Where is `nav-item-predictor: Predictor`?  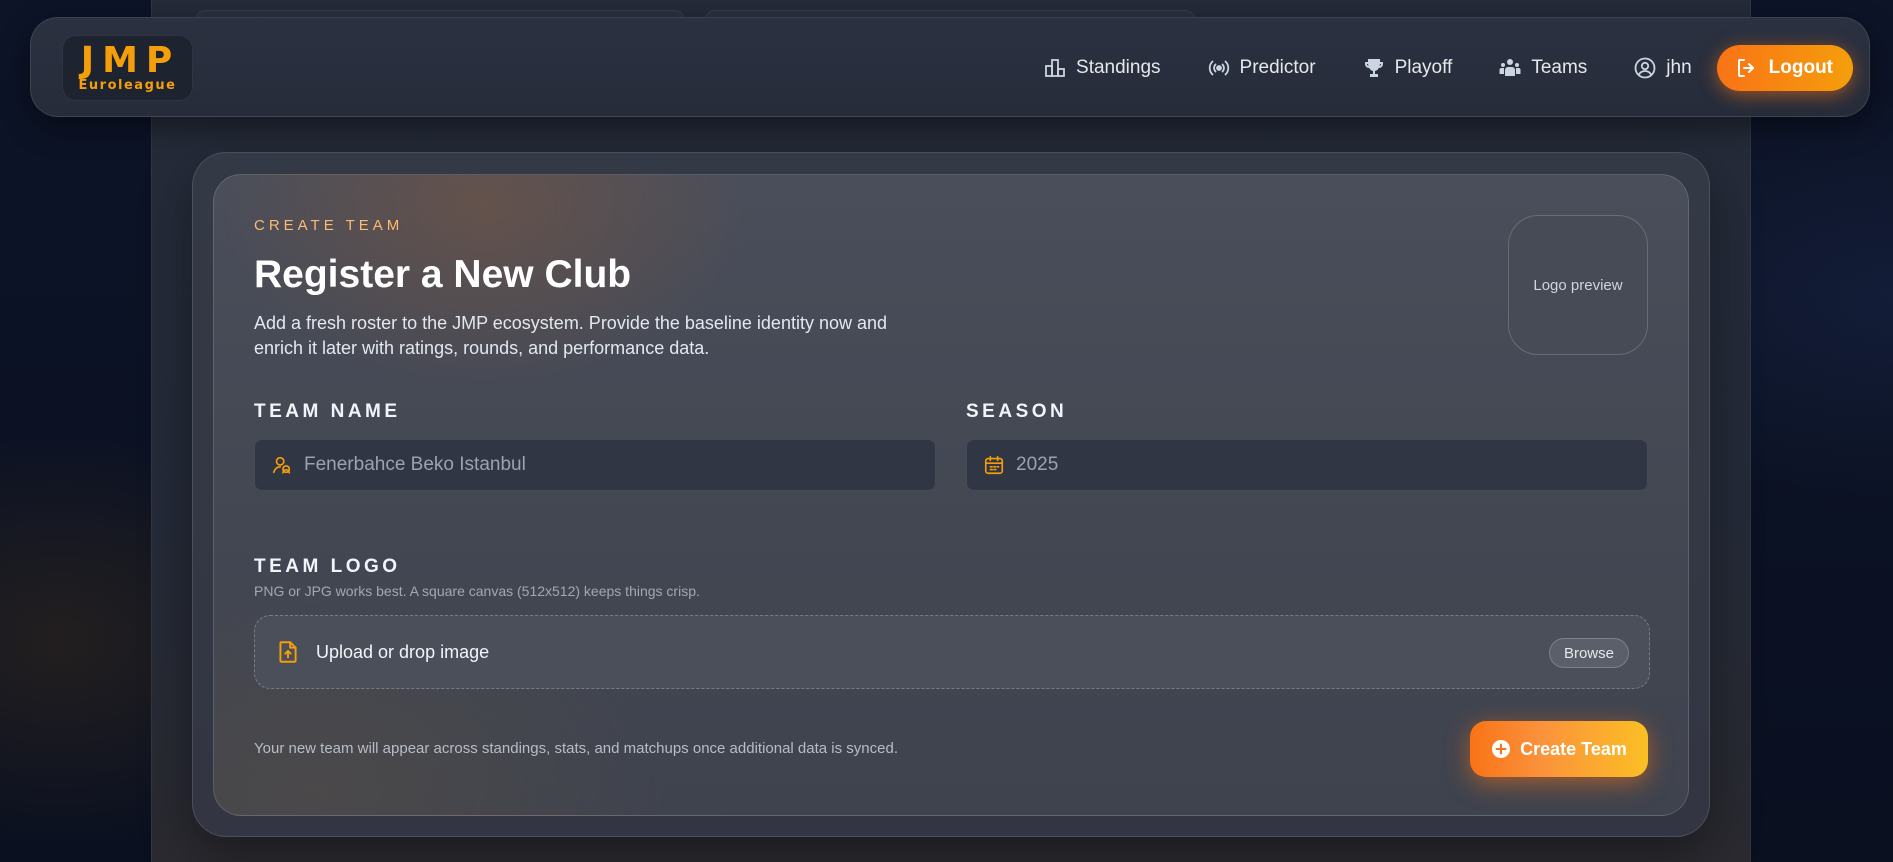 nav-item-predictor: Predictor is located at coordinates (1261, 68).